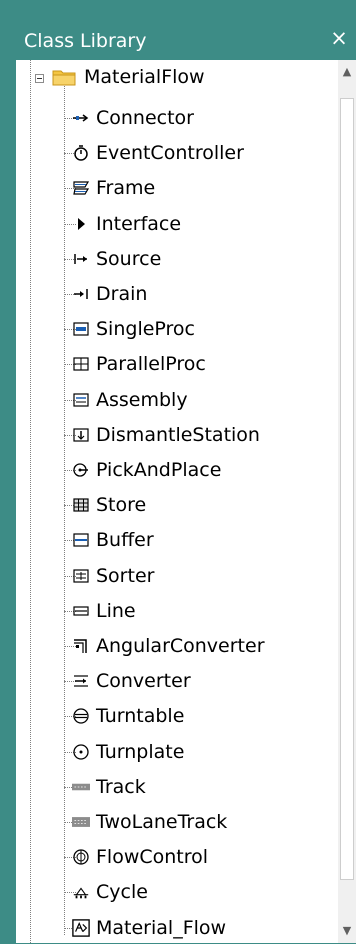 The image size is (356, 944). Describe the element at coordinates (339, 38) in the screenshot. I see `close-icon: ×` at that location.